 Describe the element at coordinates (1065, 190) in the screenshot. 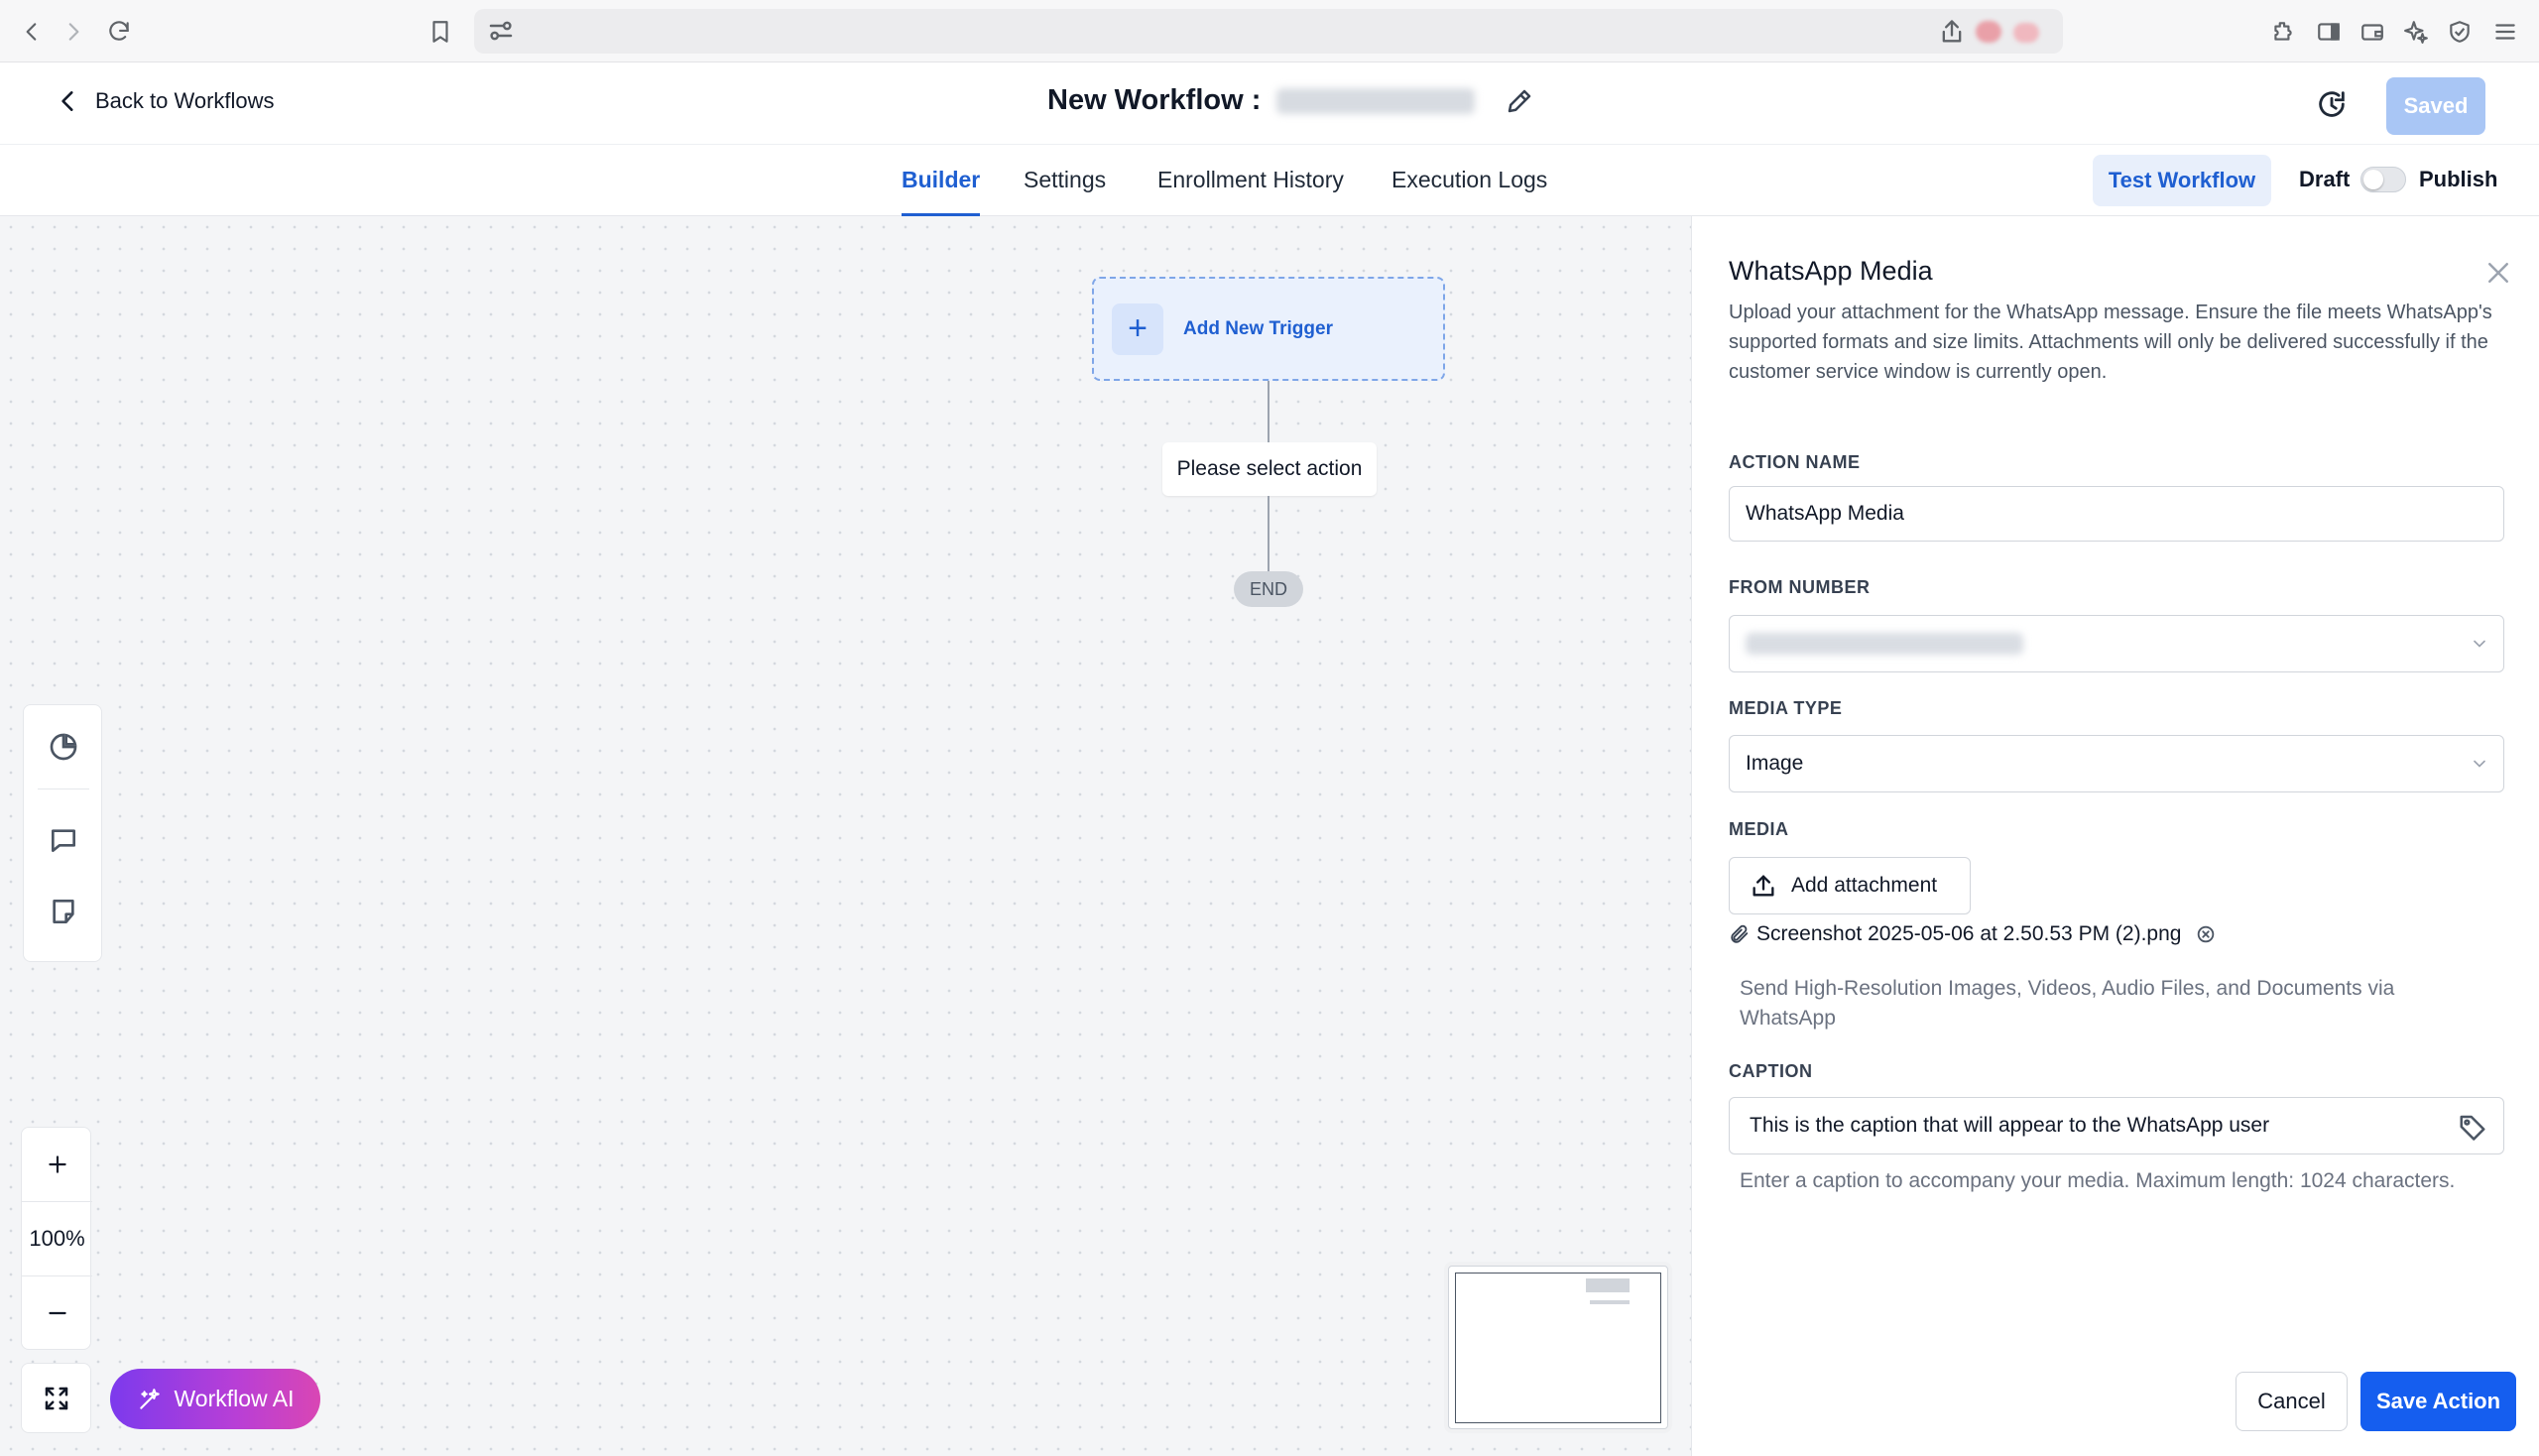

I see `tab-settings: Settings` at that location.